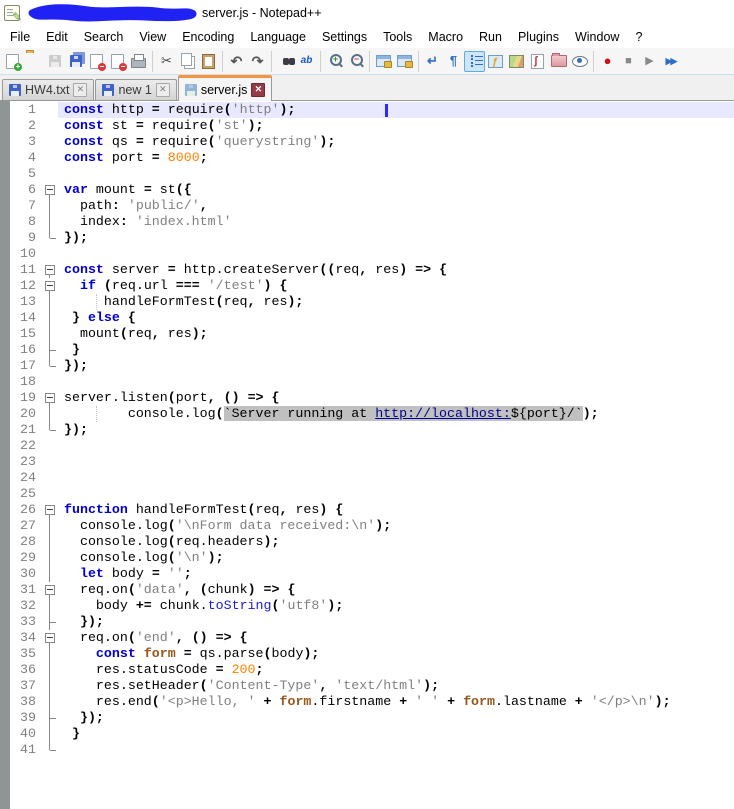  Describe the element at coordinates (285, 61) in the screenshot. I see `find-button` at that location.